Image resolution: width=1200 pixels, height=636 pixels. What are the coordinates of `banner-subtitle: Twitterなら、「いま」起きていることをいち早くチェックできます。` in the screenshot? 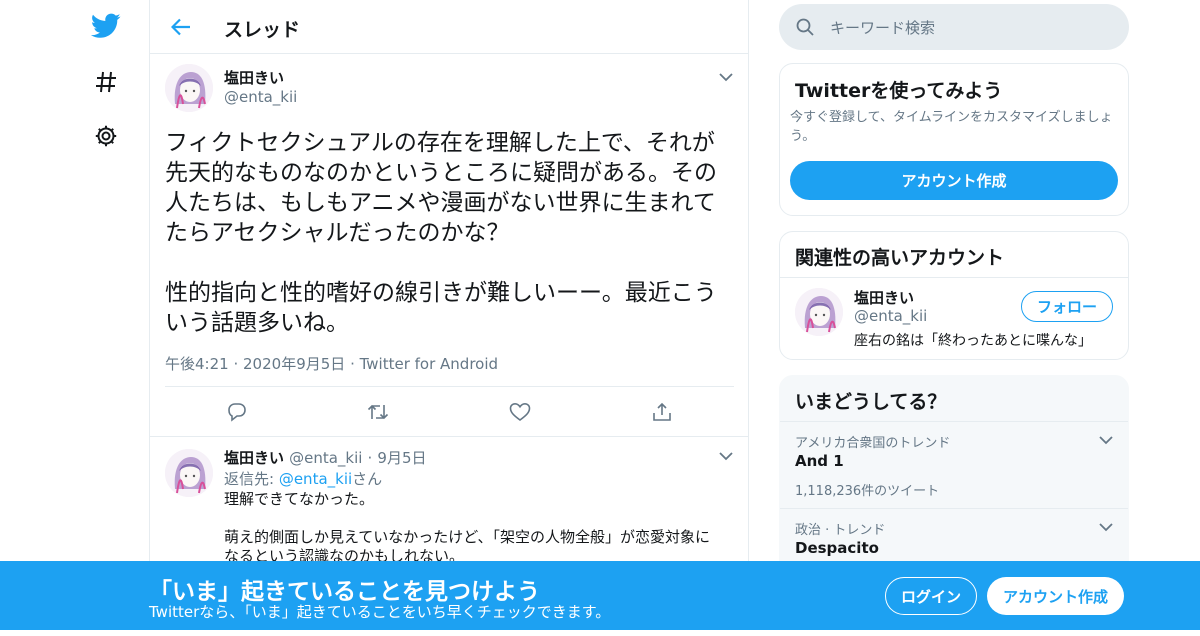 It's located at (380, 612).